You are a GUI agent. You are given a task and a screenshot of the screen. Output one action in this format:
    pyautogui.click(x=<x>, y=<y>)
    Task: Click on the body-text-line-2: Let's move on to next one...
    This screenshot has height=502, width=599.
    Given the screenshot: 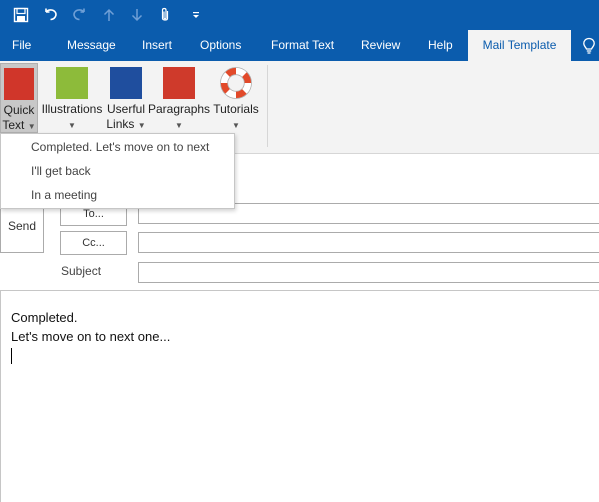 What is the action you would take?
    pyautogui.click(x=91, y=336)
    